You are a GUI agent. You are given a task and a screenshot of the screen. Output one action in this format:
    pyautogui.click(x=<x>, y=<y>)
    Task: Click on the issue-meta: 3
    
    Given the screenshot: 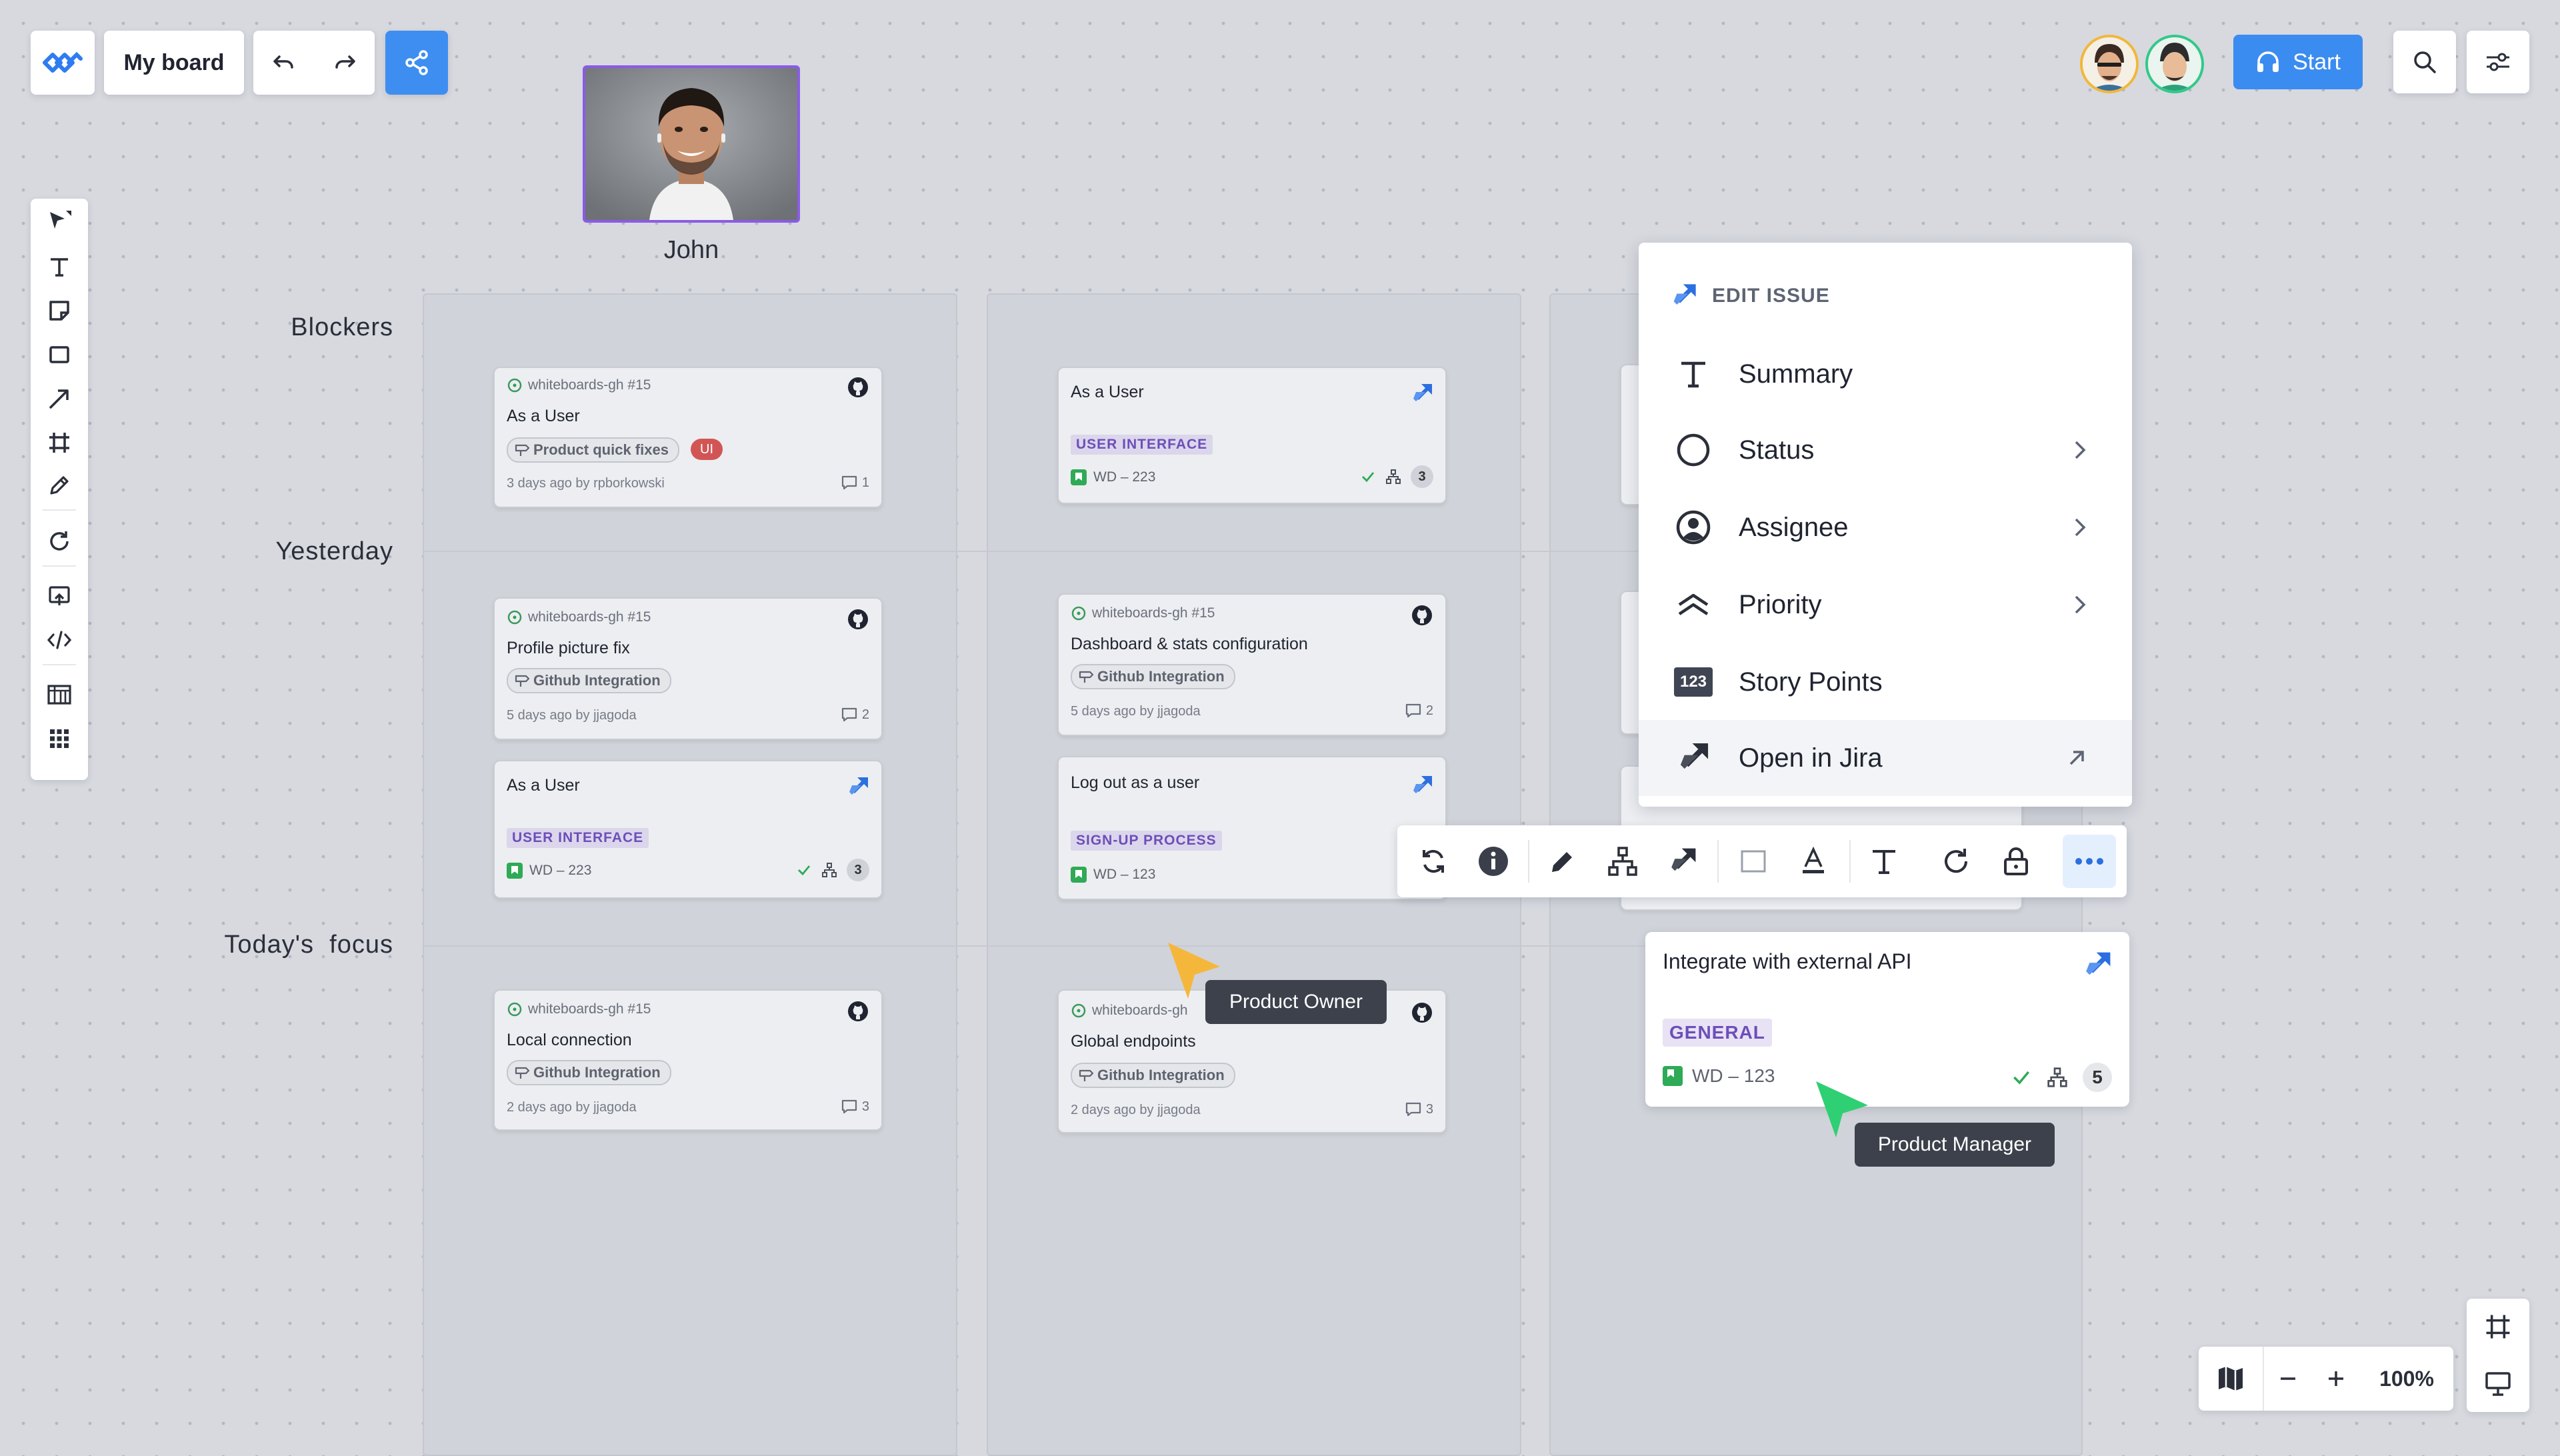 What is the action you would take?
    pyautogui.click(x=832, y=870)
    